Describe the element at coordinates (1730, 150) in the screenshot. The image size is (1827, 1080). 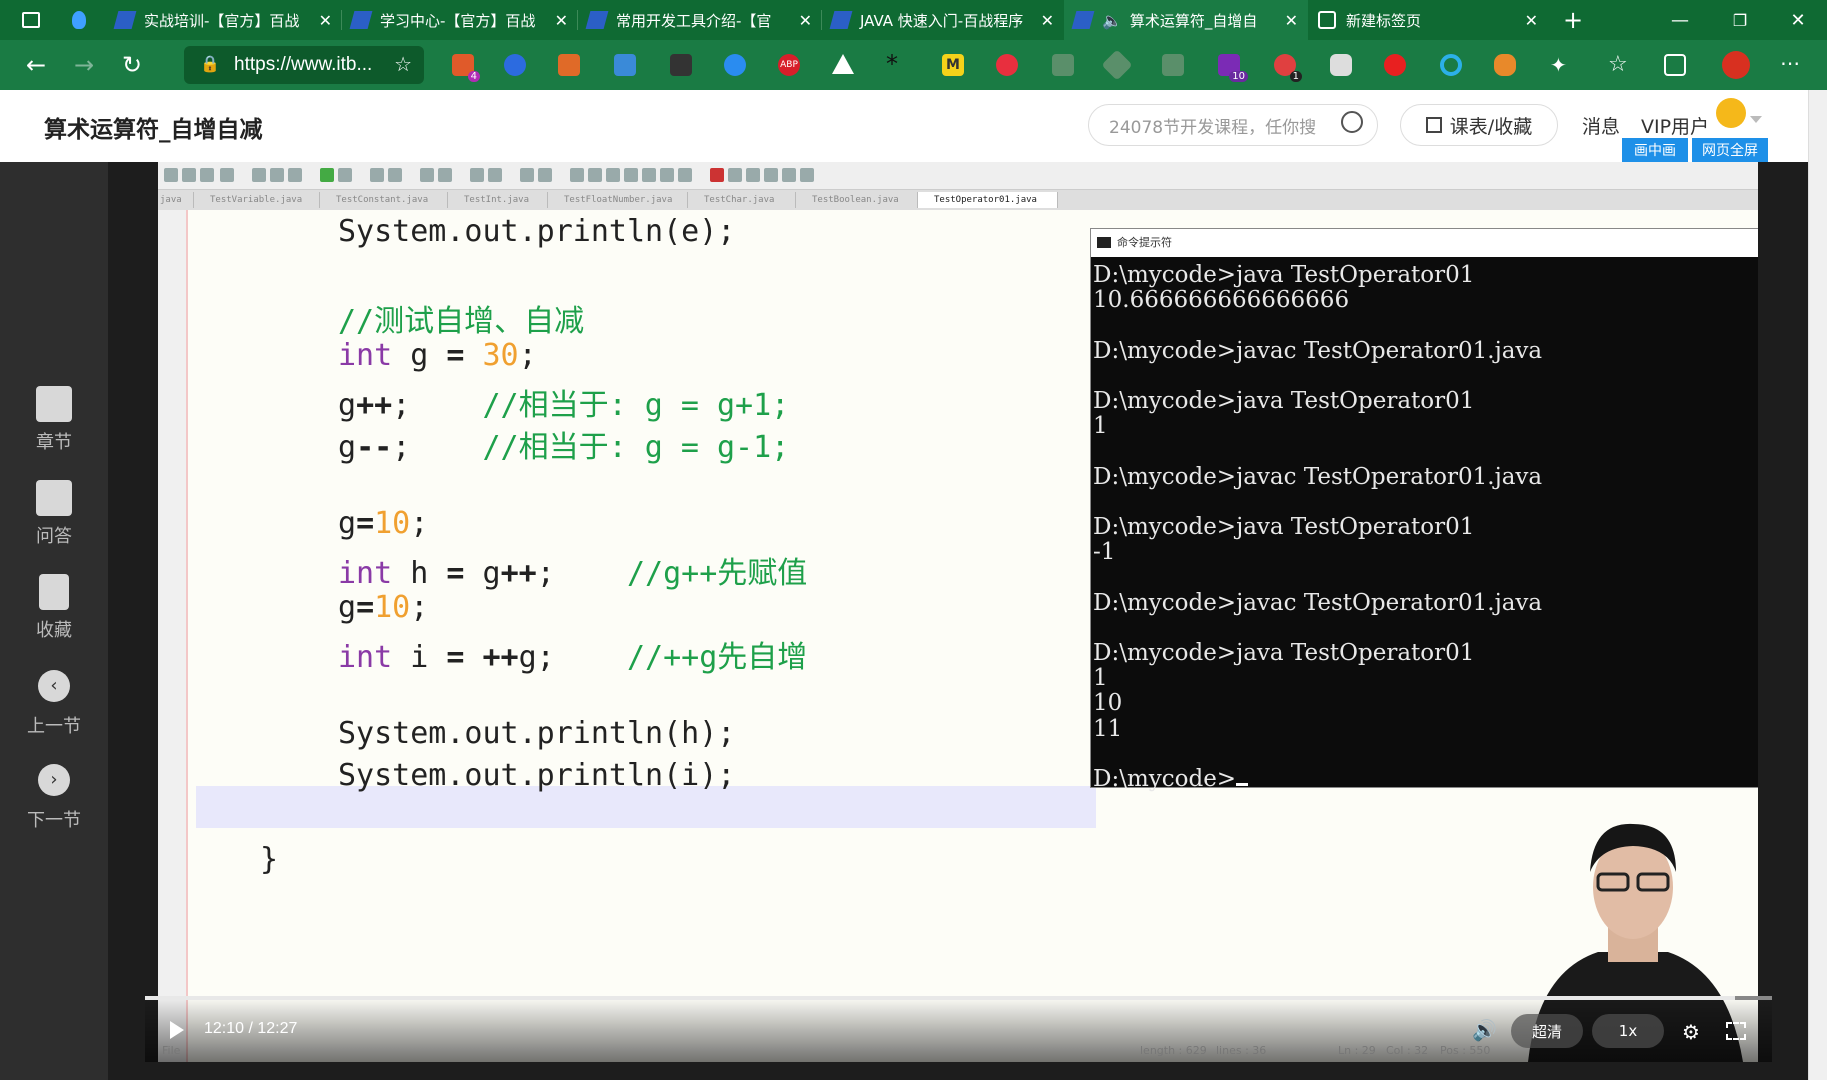
I see `fullpage-button: 网页全屏` at that location.